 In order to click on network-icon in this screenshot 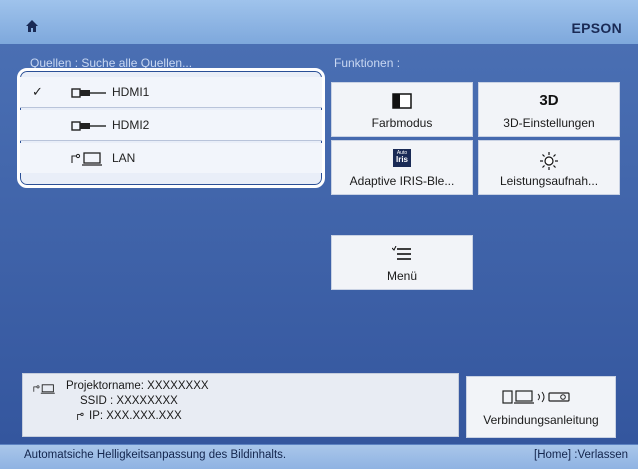, I will do `click(80, 416)`.